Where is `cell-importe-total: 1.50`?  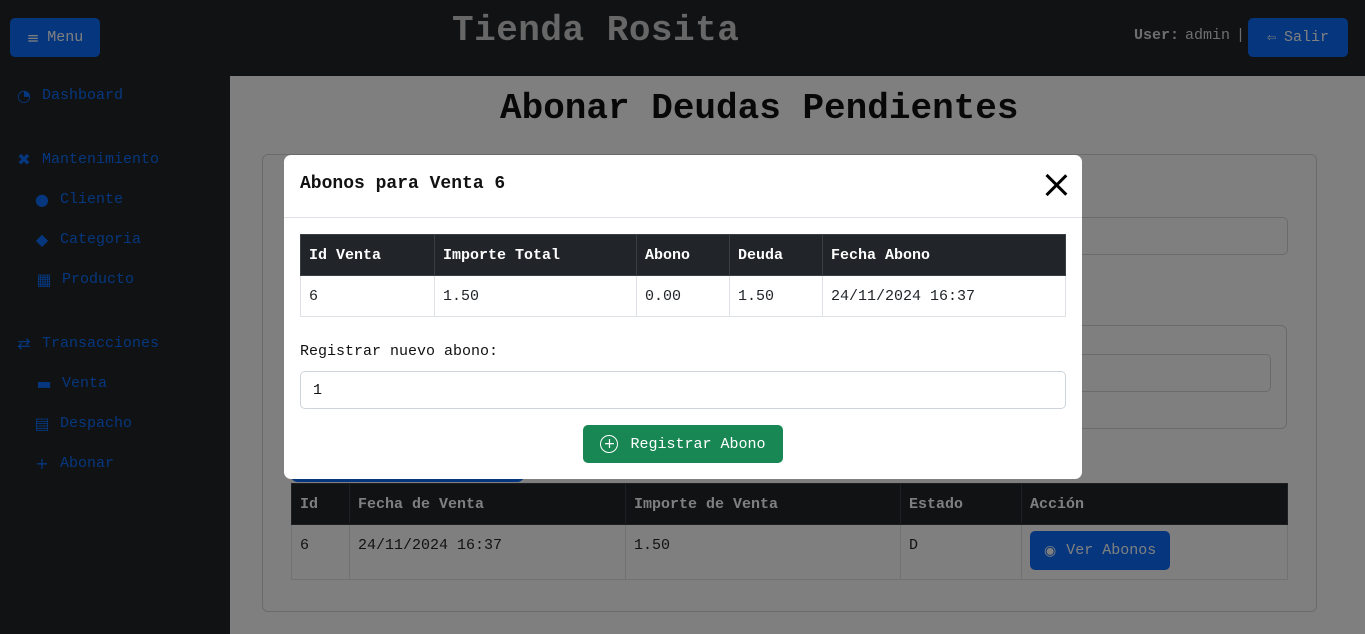 cell-importe-total: 1.50 is located at coordinates (535, 296).